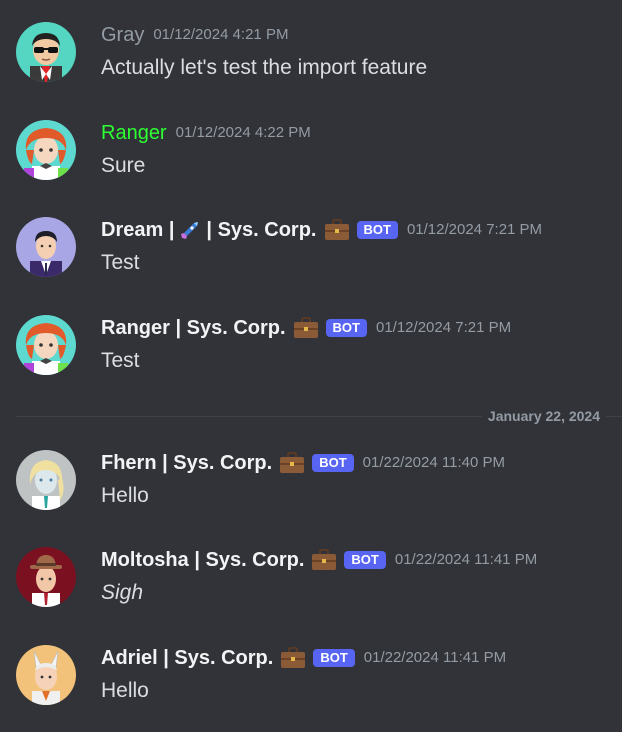 The height and width of the screenshot is (732, 622). What do you see at coordinates (138, 230) in the screenshot?
I see `username-prefix: Dream |` at bounding box center [138, 230].